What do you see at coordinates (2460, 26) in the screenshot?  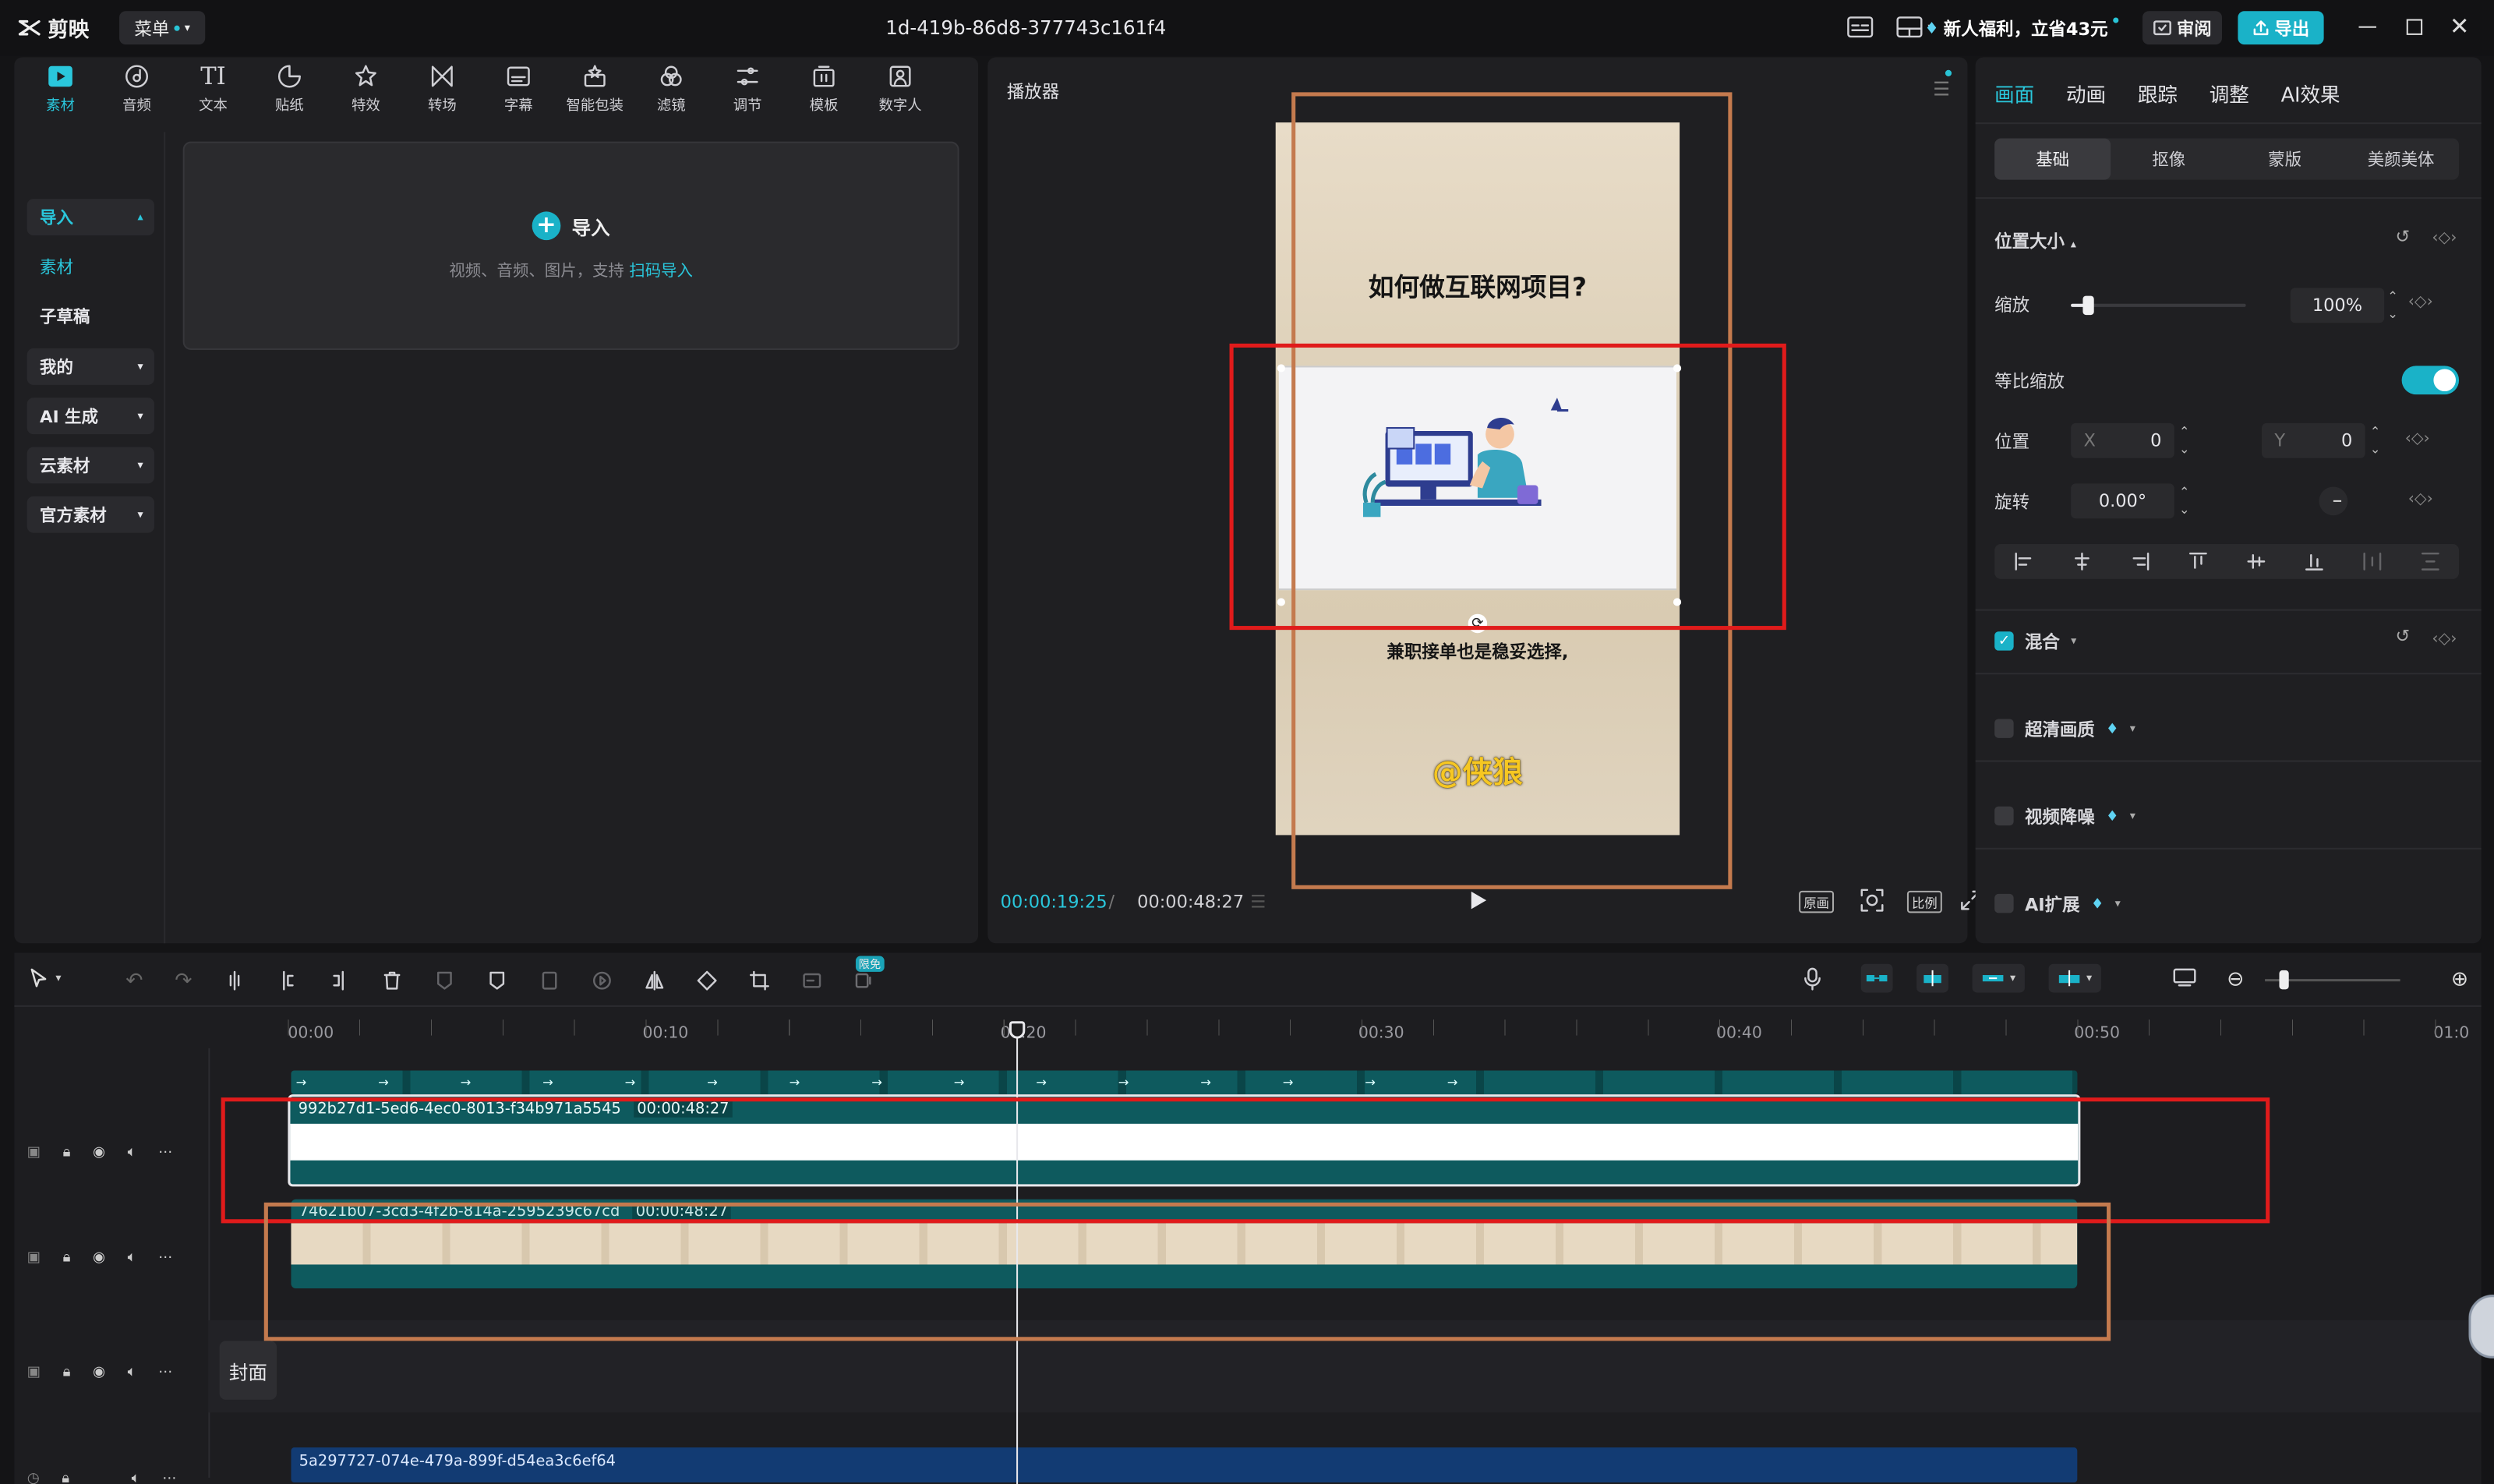 I see `close-icon: ✕` at bounding box center [2460, 26].